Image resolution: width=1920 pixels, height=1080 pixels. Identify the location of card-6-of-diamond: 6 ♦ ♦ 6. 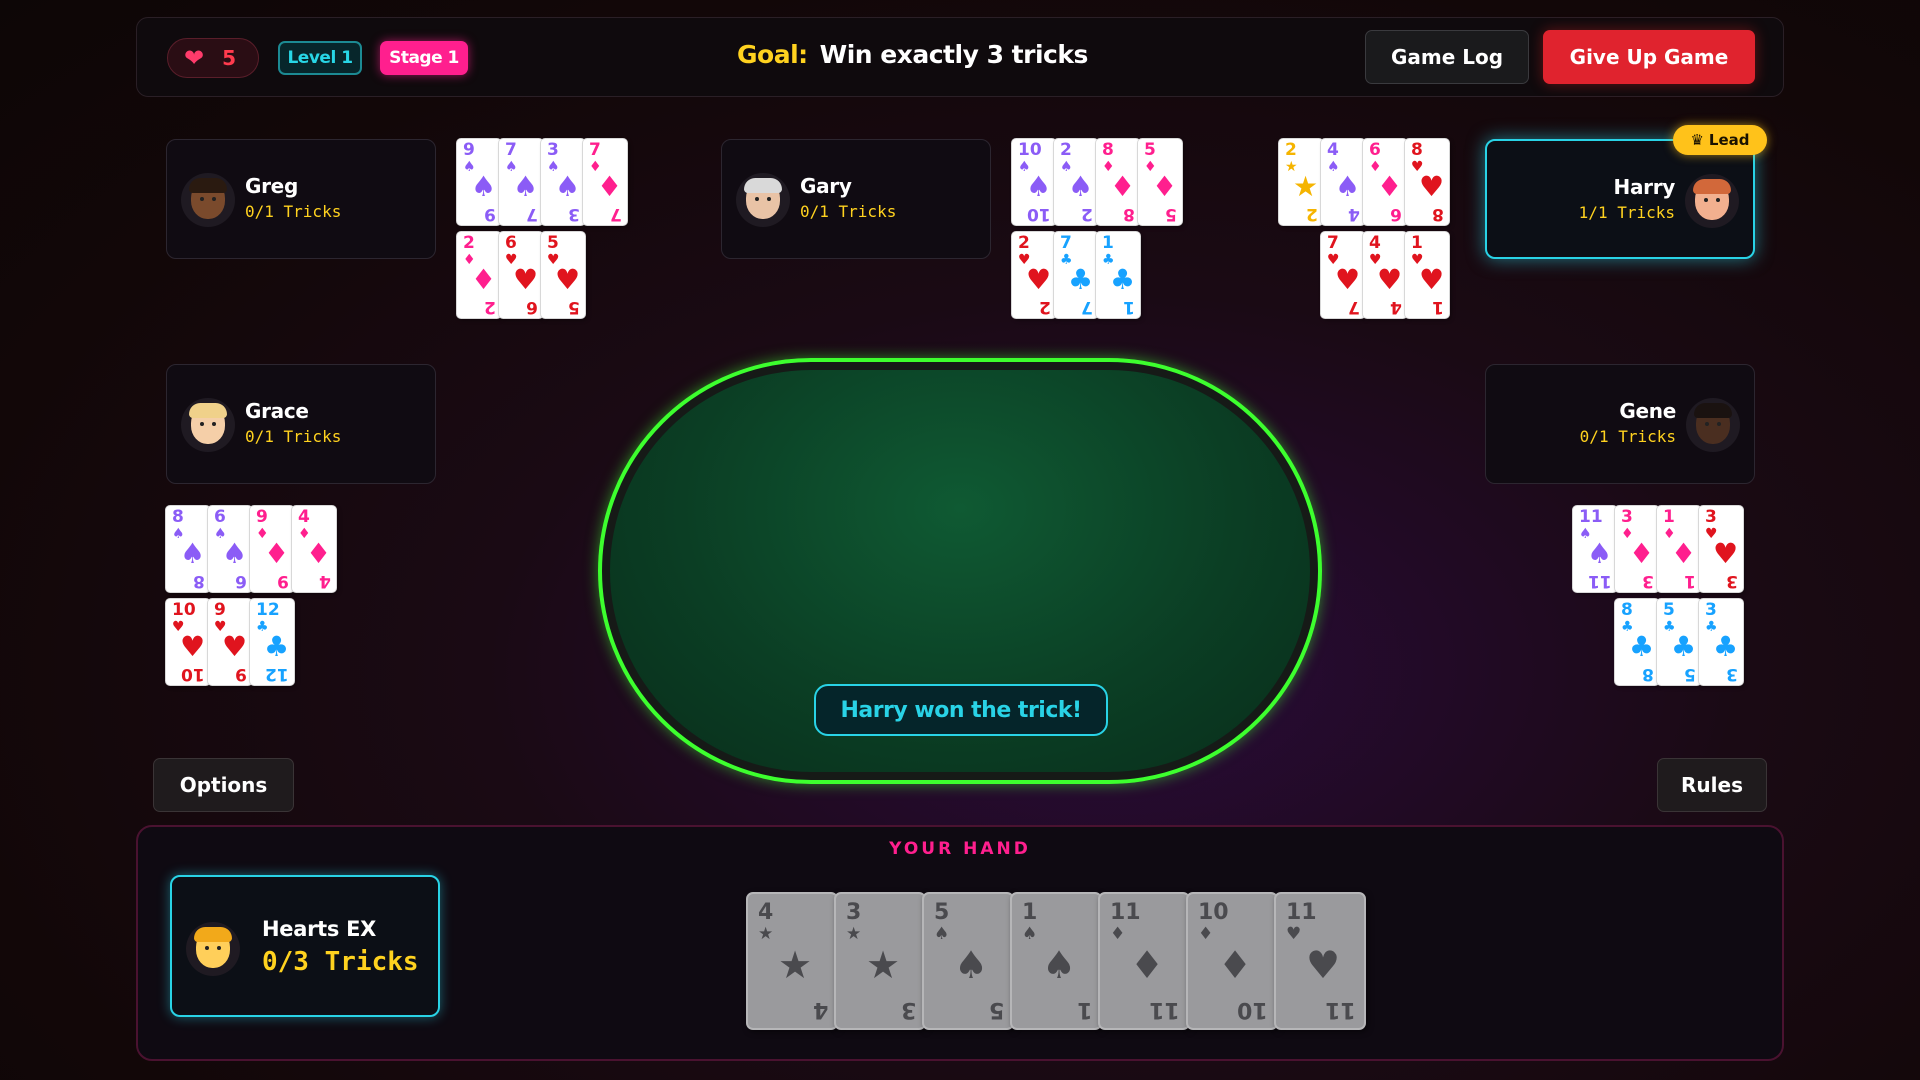
(1385, 182).